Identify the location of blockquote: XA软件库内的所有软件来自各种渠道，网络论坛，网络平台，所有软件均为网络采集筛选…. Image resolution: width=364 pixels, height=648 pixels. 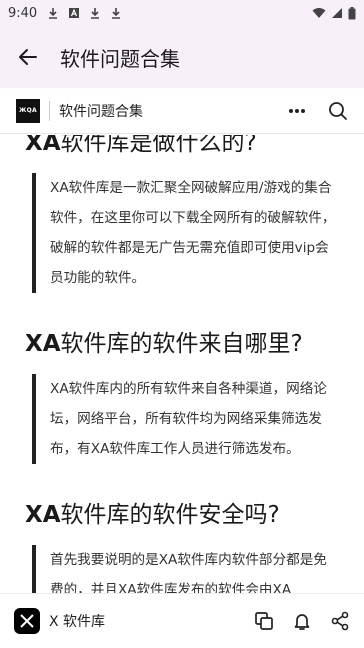
(186, 419).